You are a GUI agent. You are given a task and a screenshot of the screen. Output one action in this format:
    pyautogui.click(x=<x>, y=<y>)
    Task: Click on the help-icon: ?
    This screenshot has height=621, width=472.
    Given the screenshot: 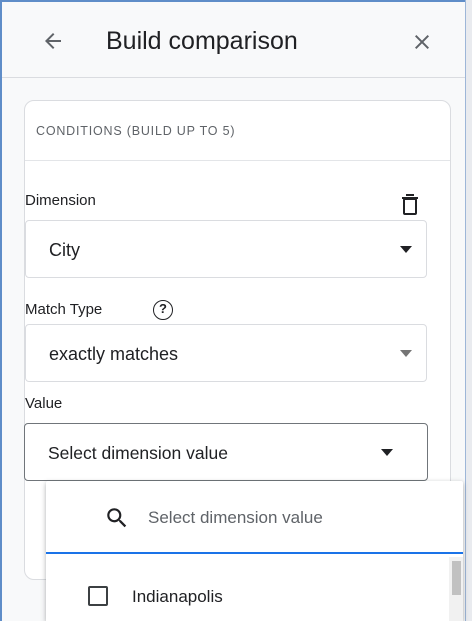 What is the action you would take?
    pyautogui.click(x=163, y=310)
    